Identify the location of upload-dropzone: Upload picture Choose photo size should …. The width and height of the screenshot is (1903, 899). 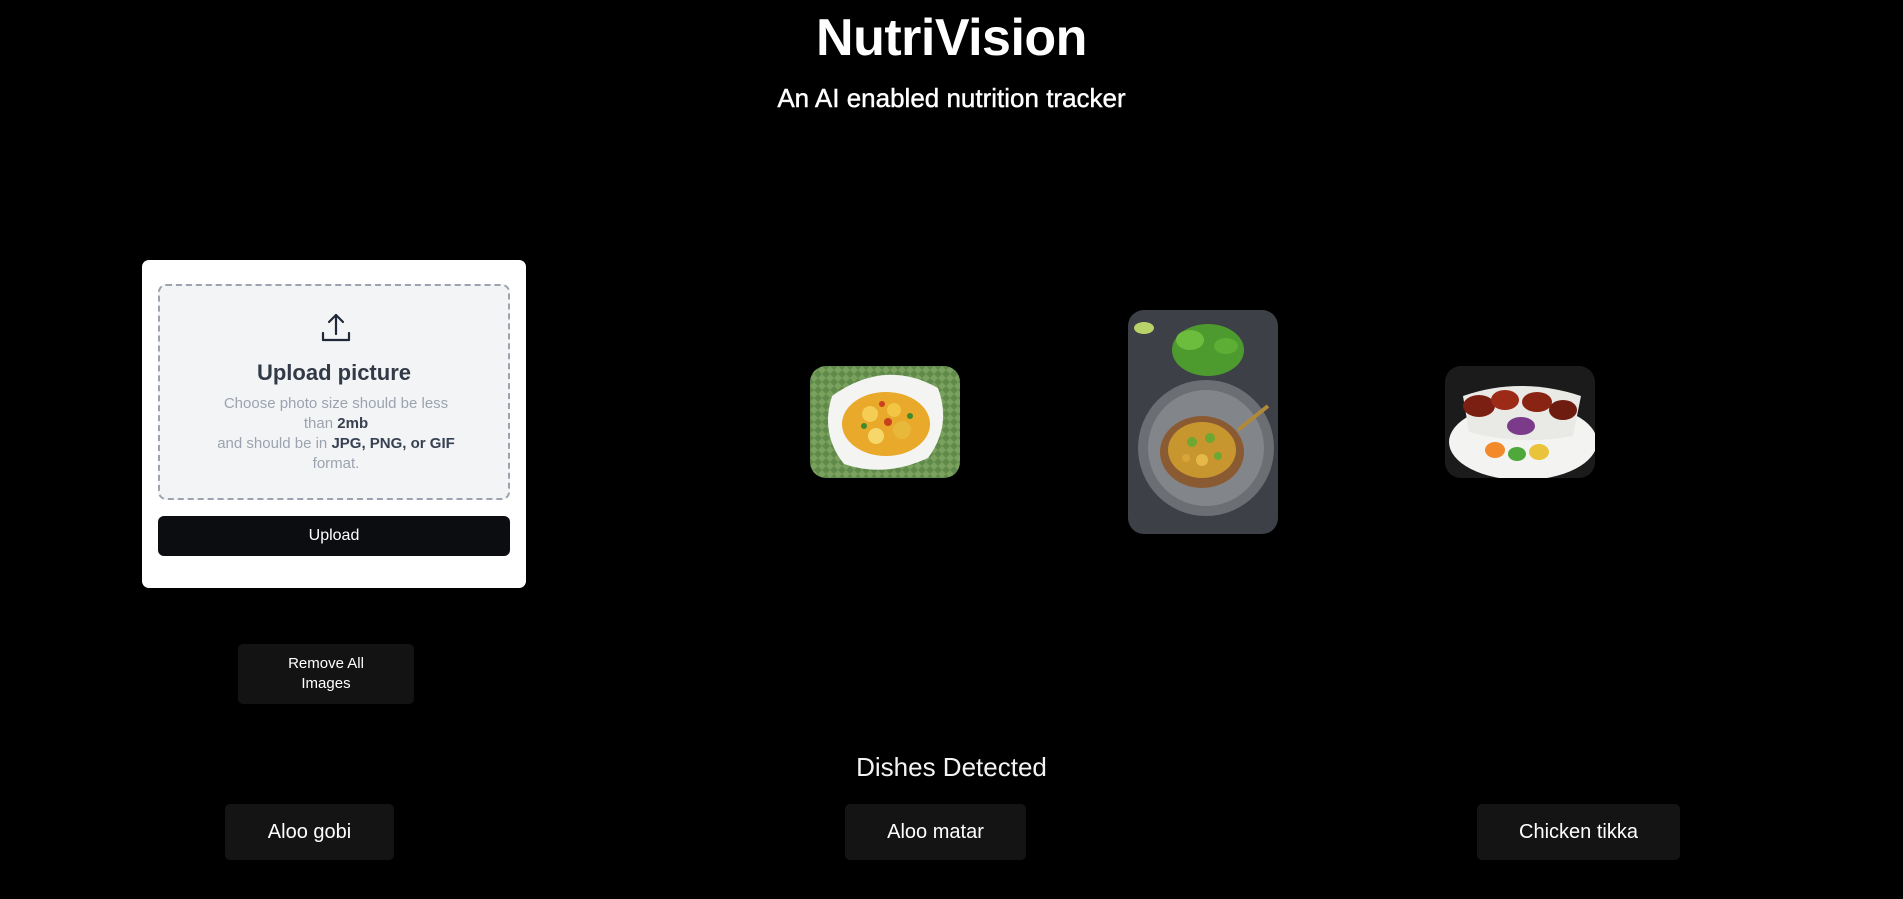
(334, 392).